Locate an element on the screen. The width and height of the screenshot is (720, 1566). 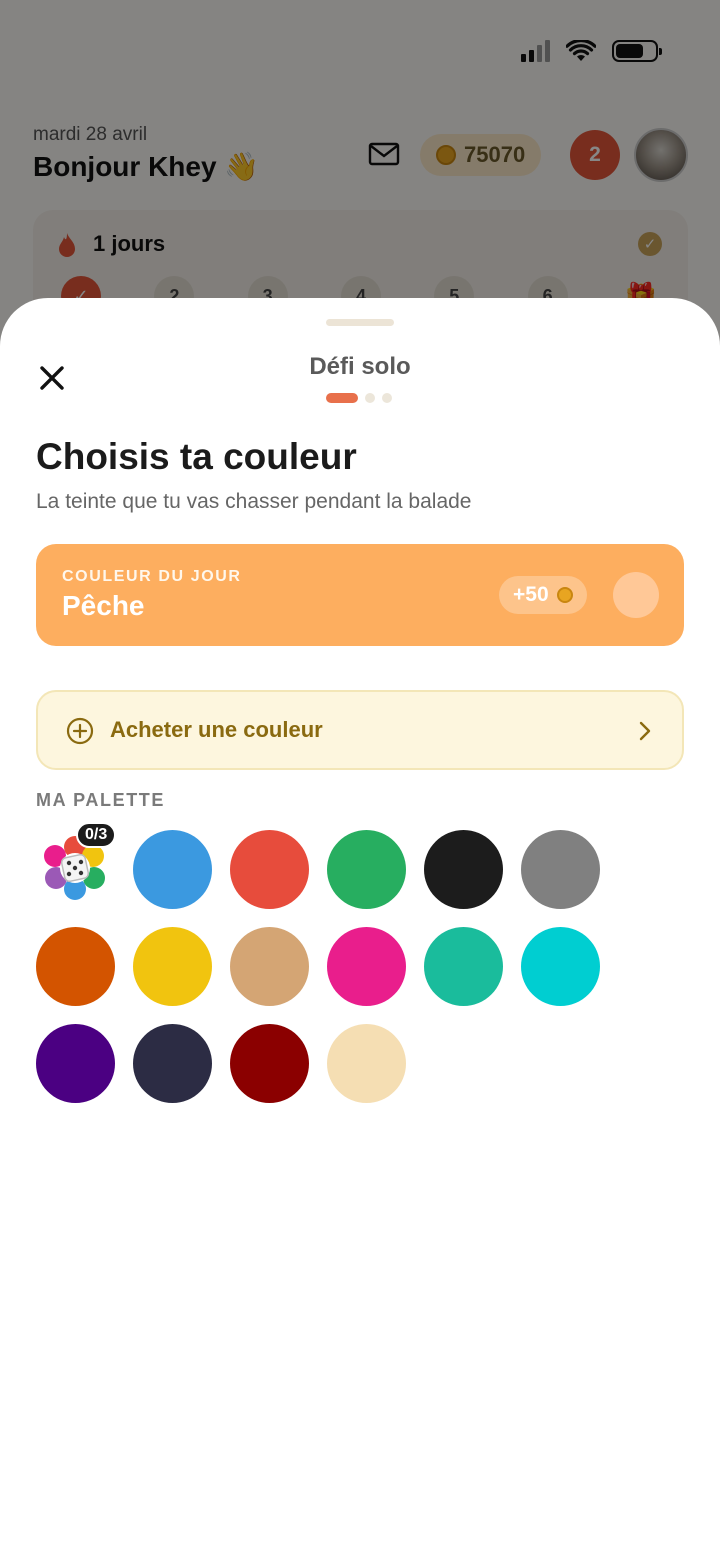
page-title: Choisis ta couleur is located at coordinates (196, 456).